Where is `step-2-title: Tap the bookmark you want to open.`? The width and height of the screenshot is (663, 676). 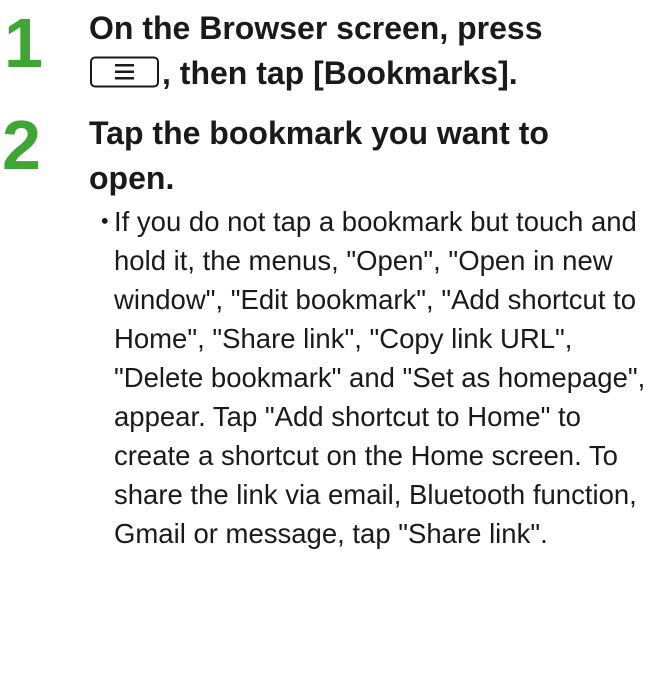
step-2-title: Tap the bookmark you want to open. is located at coordinates (319, 155).